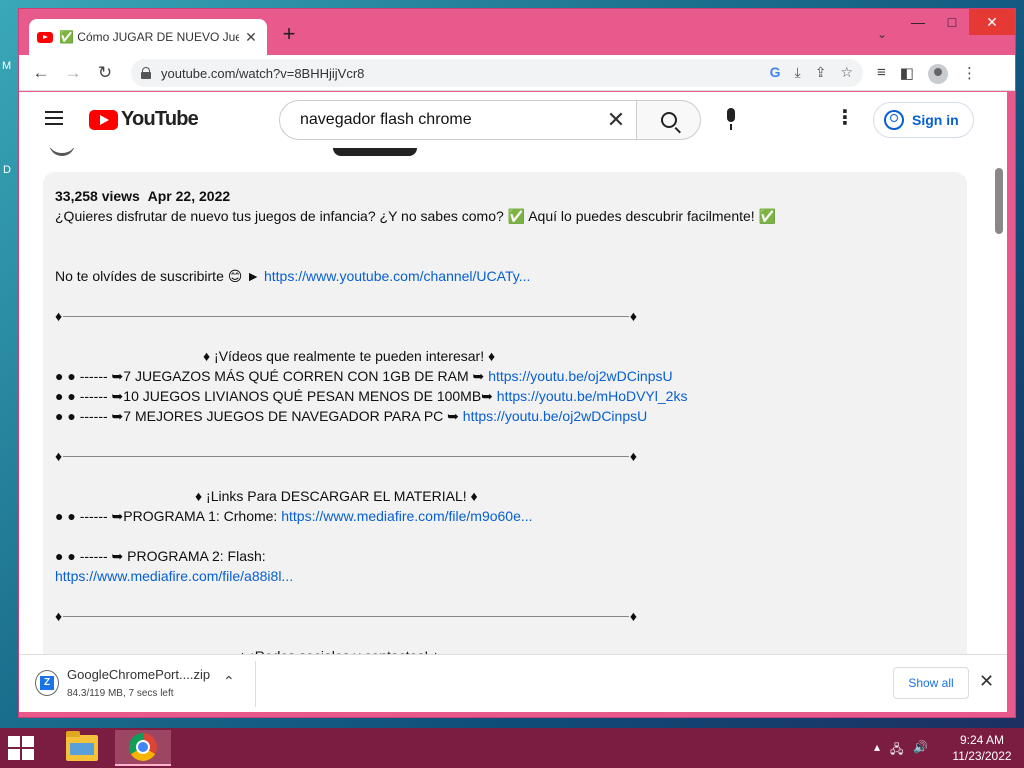 This screenshot has height=768, width=1024. I want to click on network-icon: 🖧, so click(896, 750).